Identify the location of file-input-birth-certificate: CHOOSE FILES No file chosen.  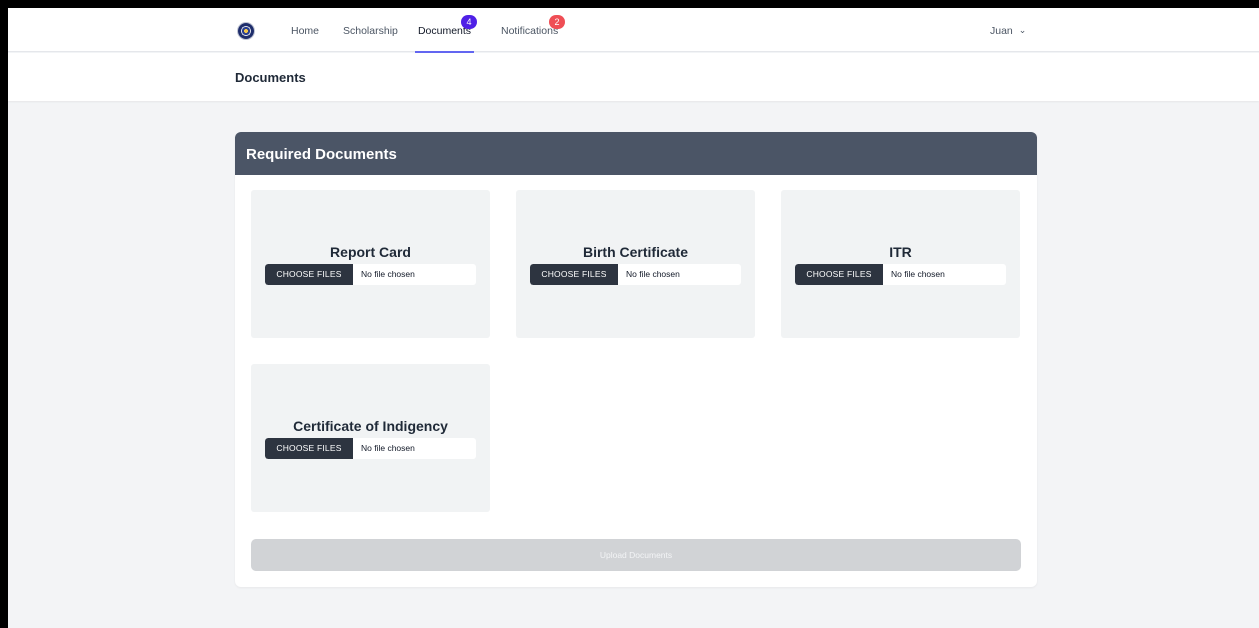
(635, 274).